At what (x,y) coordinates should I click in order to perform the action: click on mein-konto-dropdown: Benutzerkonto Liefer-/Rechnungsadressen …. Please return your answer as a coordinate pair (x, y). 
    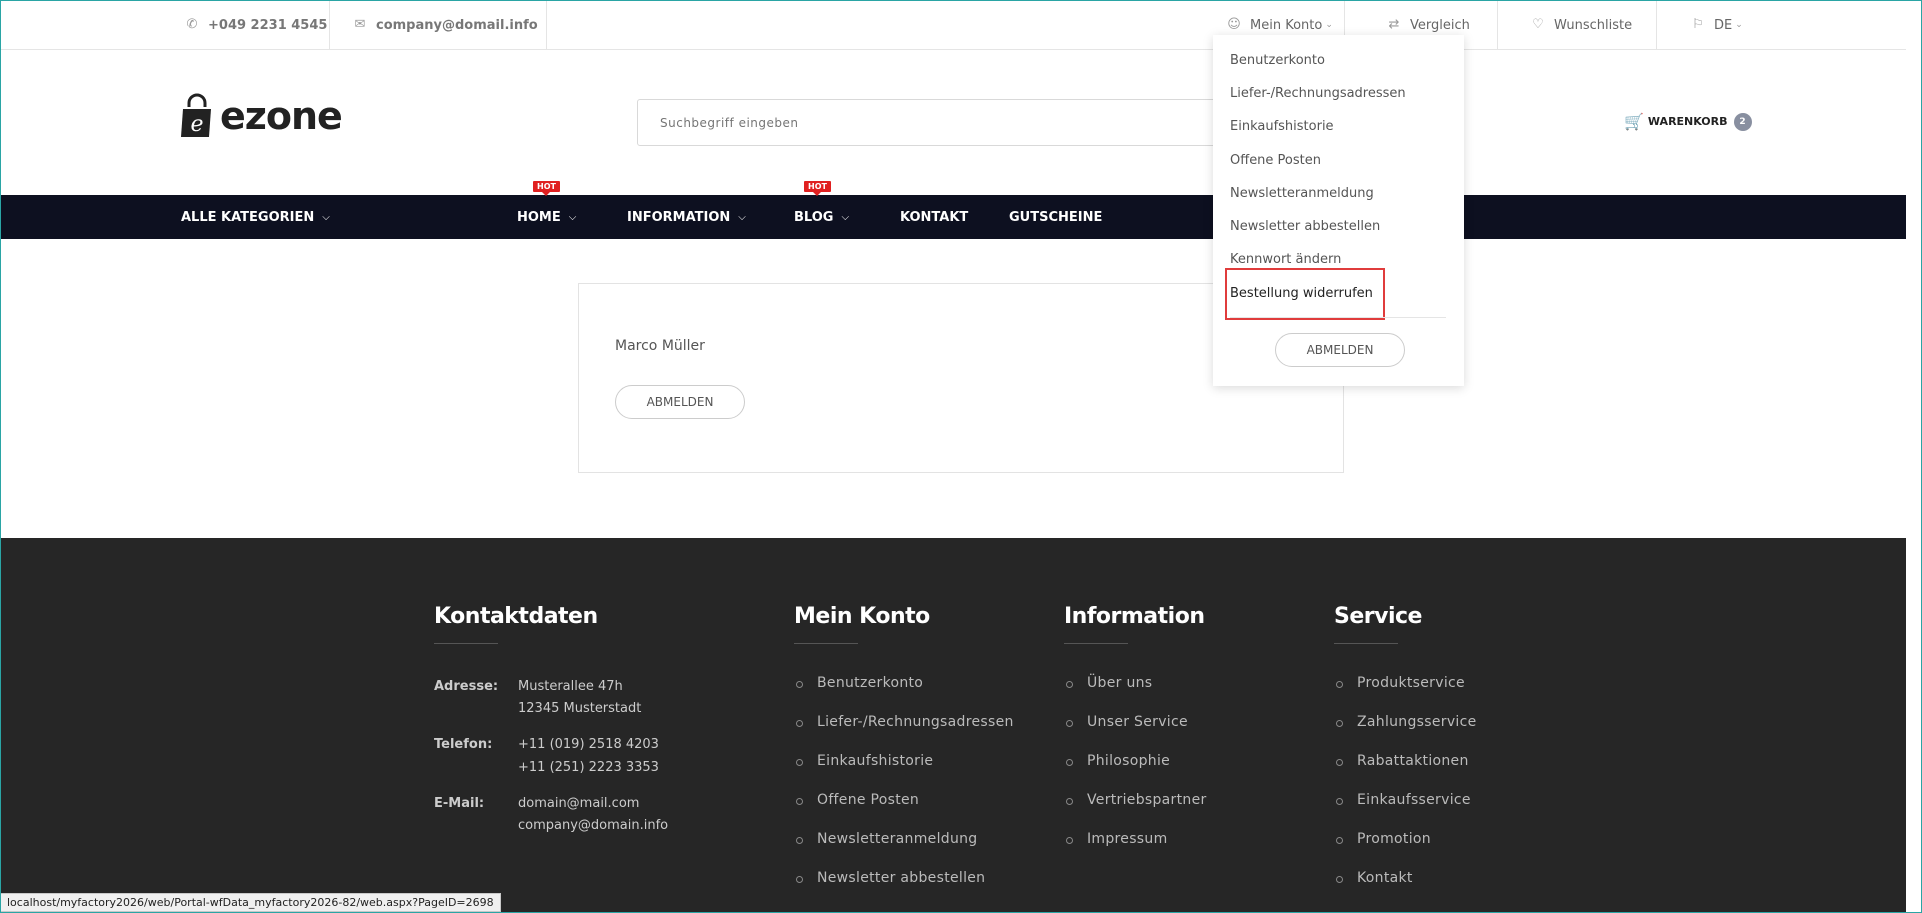
    Looking at the image, I should click on (1338, 210).